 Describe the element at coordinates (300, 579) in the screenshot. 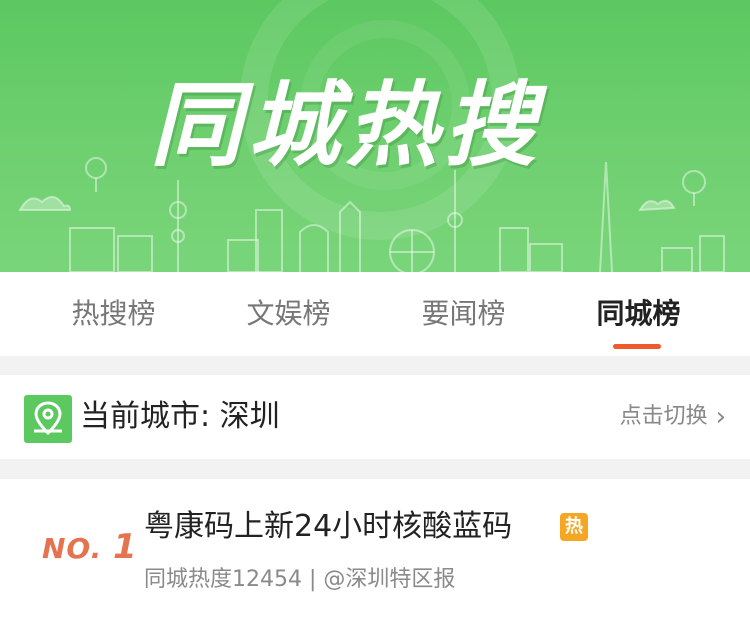

I see `item-meta: 同城热度12454 | @深圳特区报` at that location.